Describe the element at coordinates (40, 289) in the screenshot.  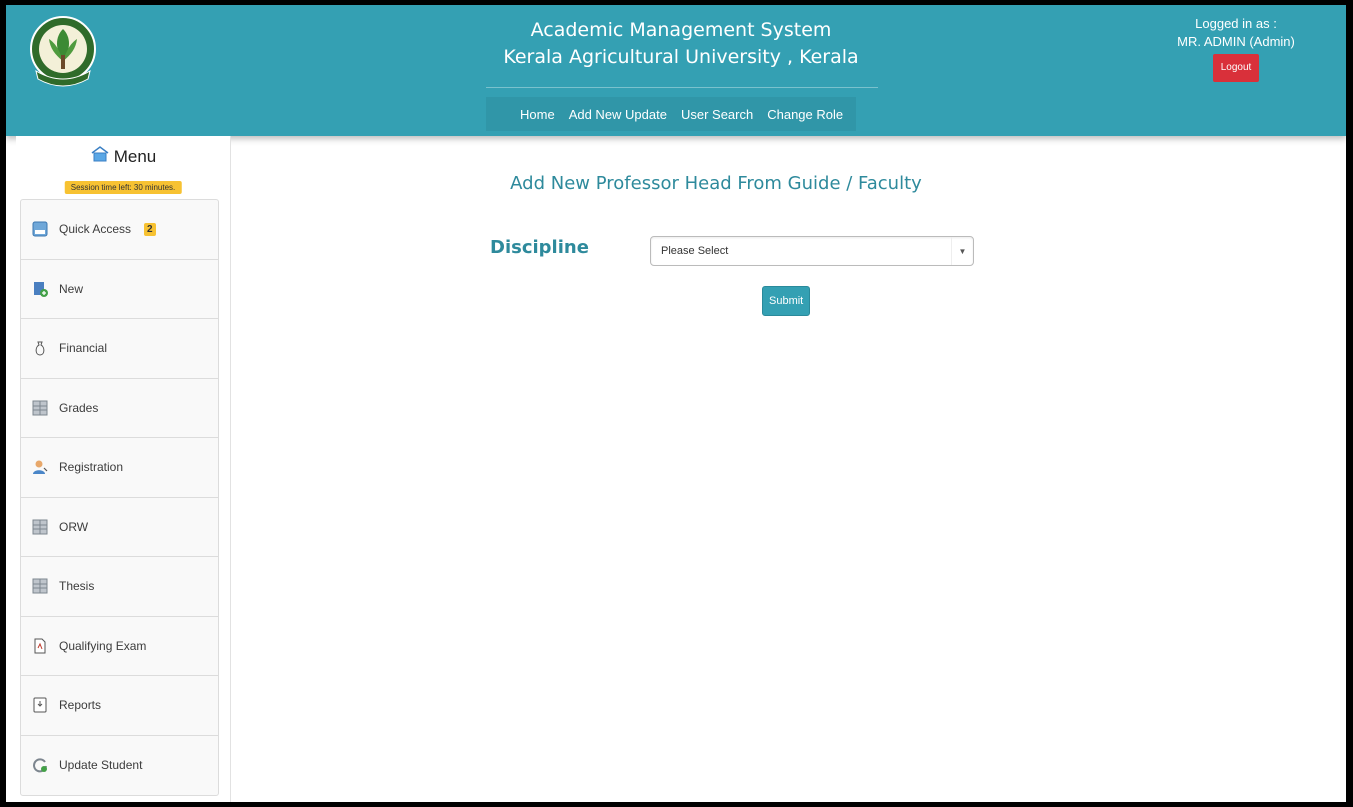
I see `new-document-icon` at that location.